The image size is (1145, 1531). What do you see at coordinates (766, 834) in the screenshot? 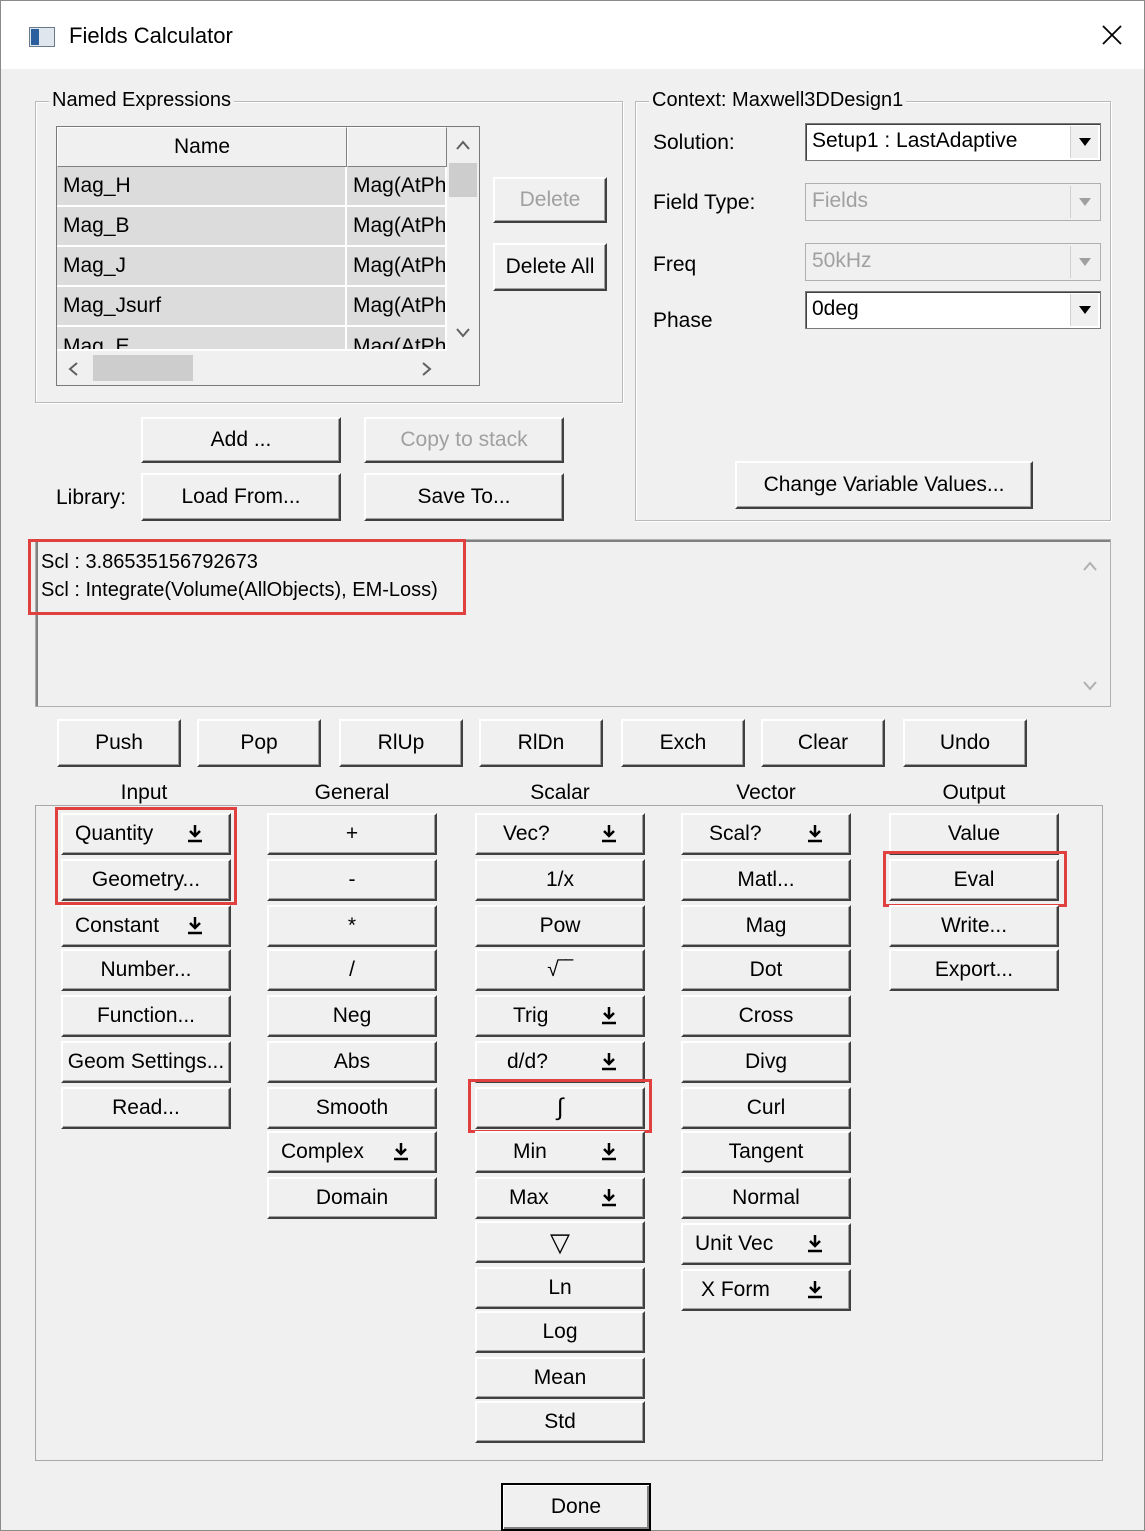
I see `scal-button: Scal?` at bounding box center [766, 834].